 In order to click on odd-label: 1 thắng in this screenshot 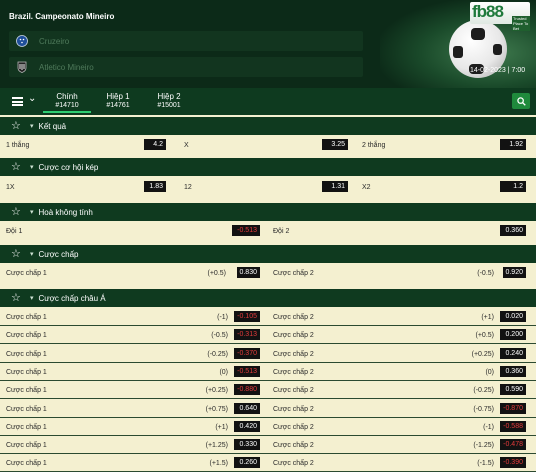, I will do `click(18, 145)`.